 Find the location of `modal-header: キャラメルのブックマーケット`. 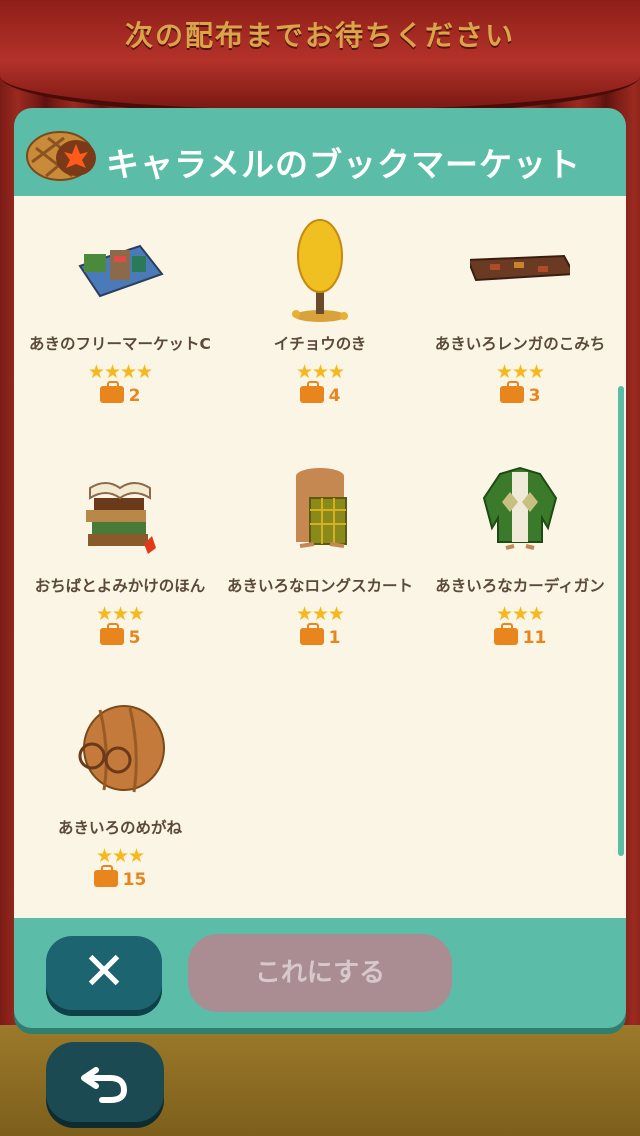

modal-header: キャラメルのブックマーケット is located at coordinates (320, 152).